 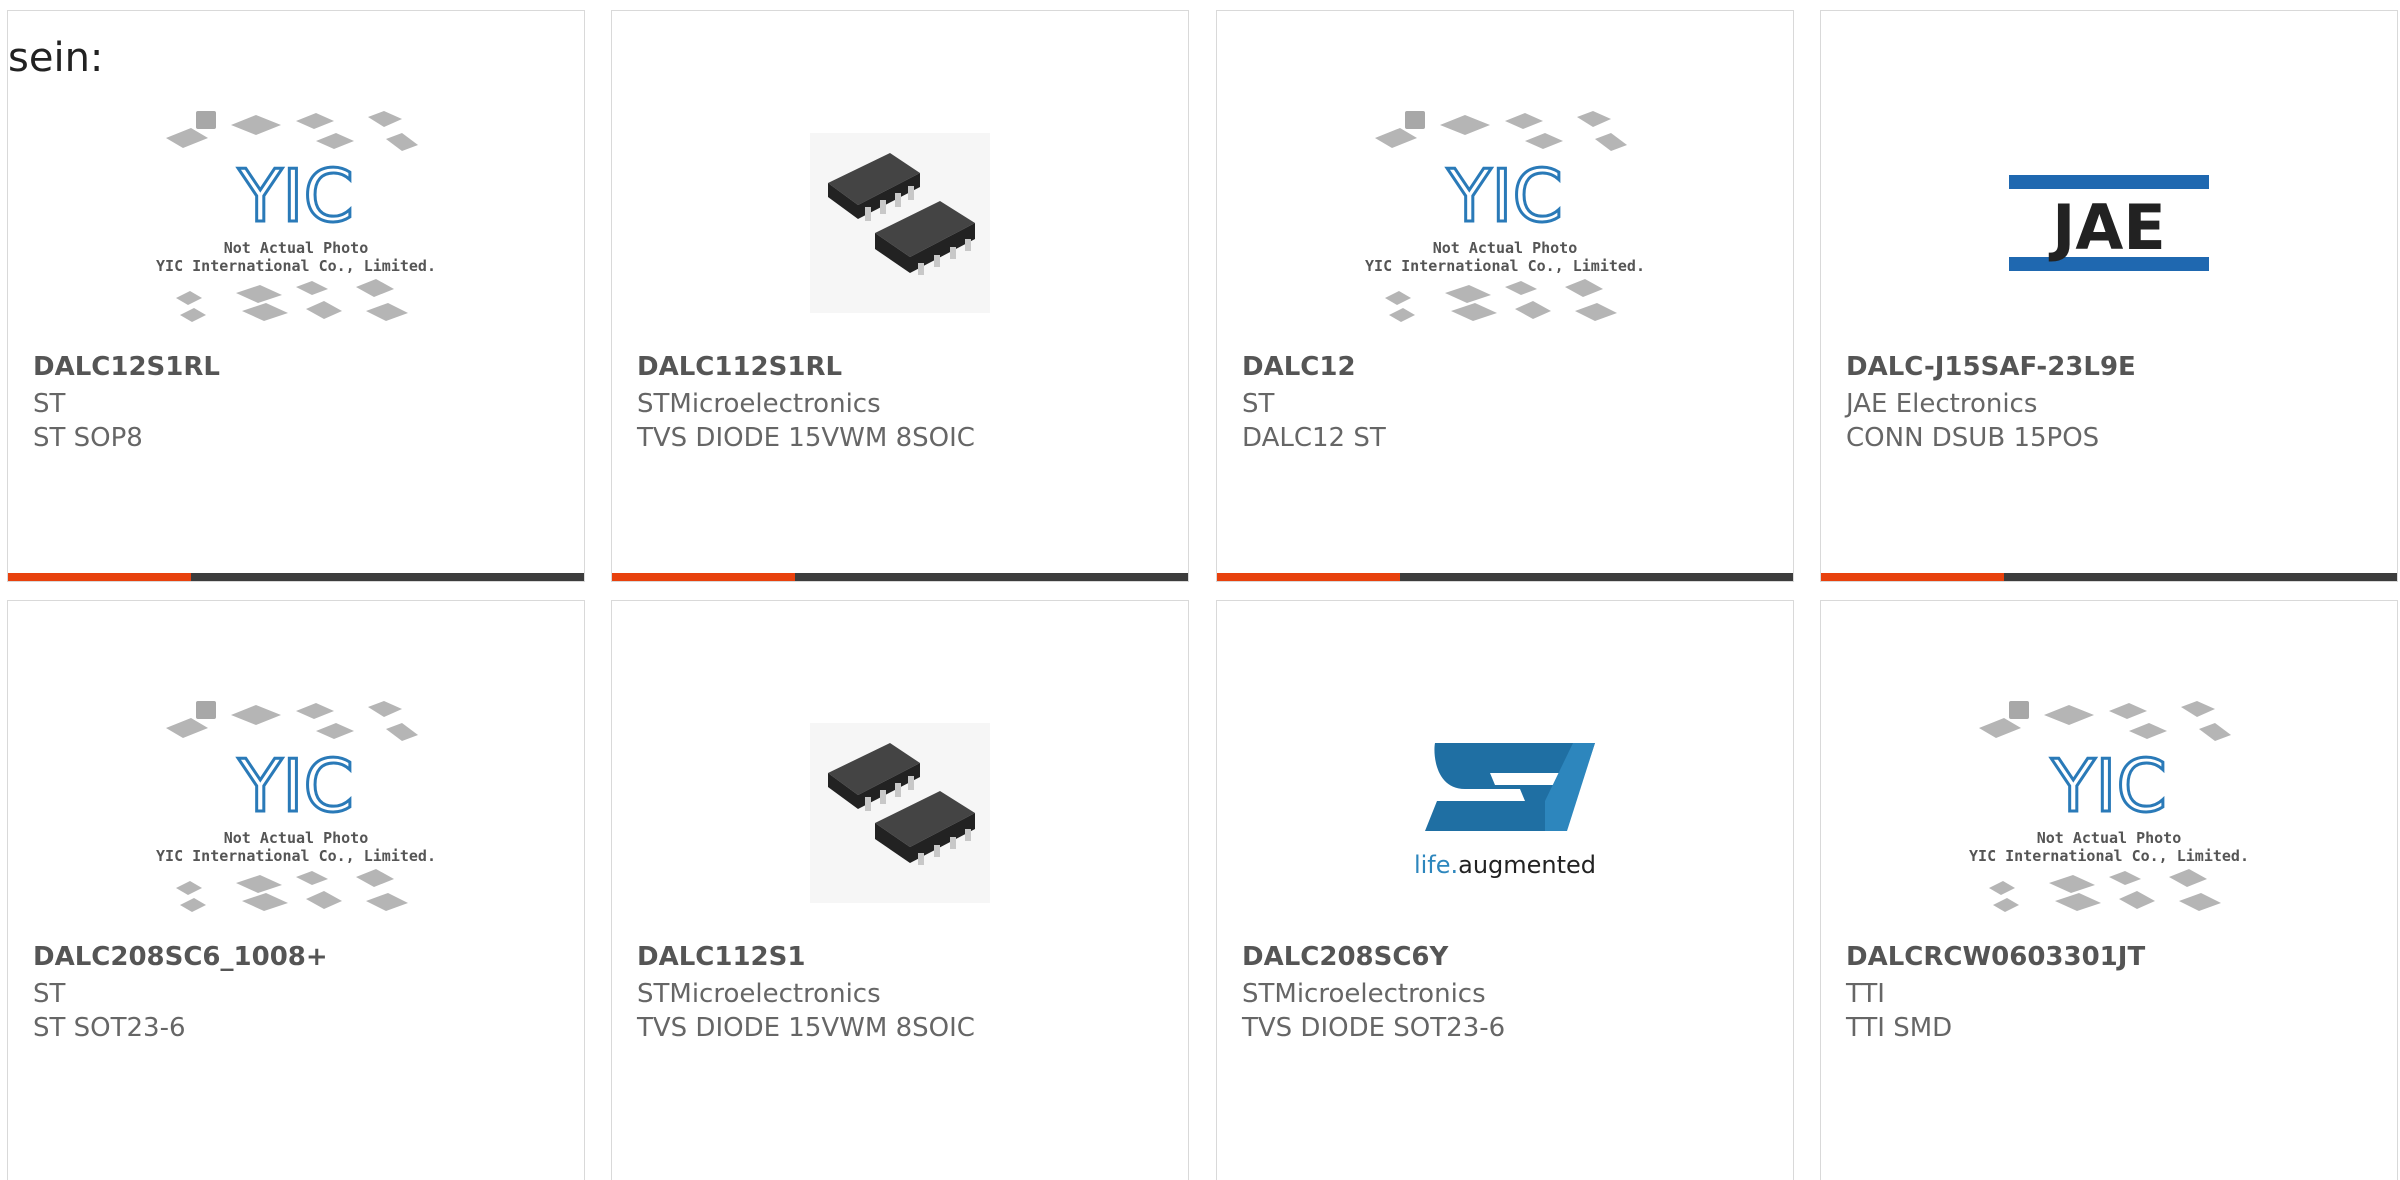 I want to click on st-logo-icon: life.augmented, so click(x=1505, y=811).